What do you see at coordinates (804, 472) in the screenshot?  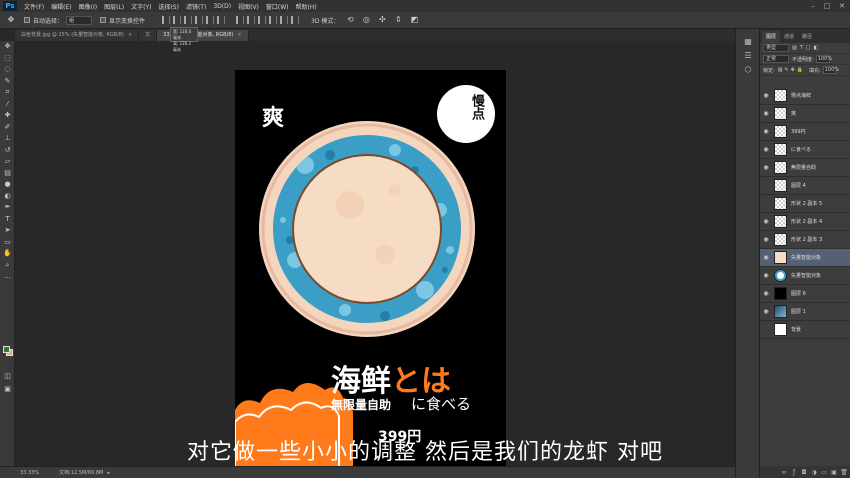 I see `mask-icon: ◘` at bounding box center [804, 472].